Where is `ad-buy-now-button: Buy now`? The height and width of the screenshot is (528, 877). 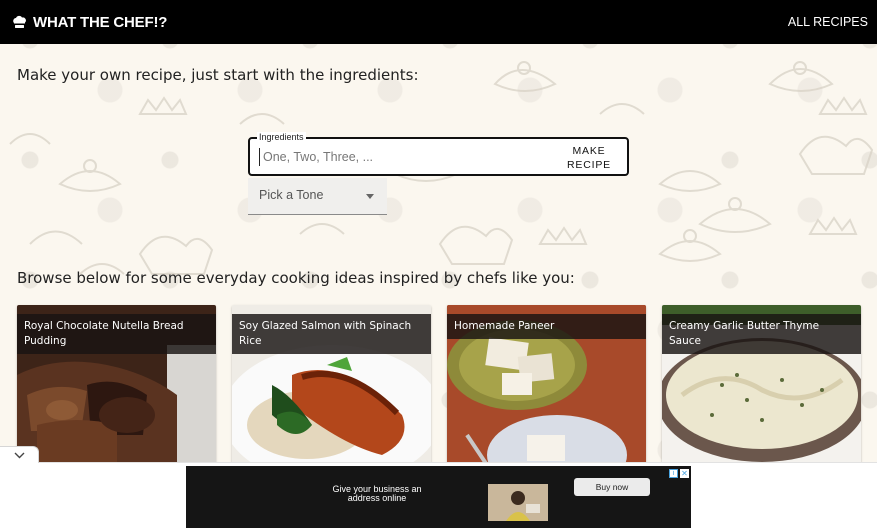 ad-buy-now-button: Buy now is located at coordinates (612, 487).